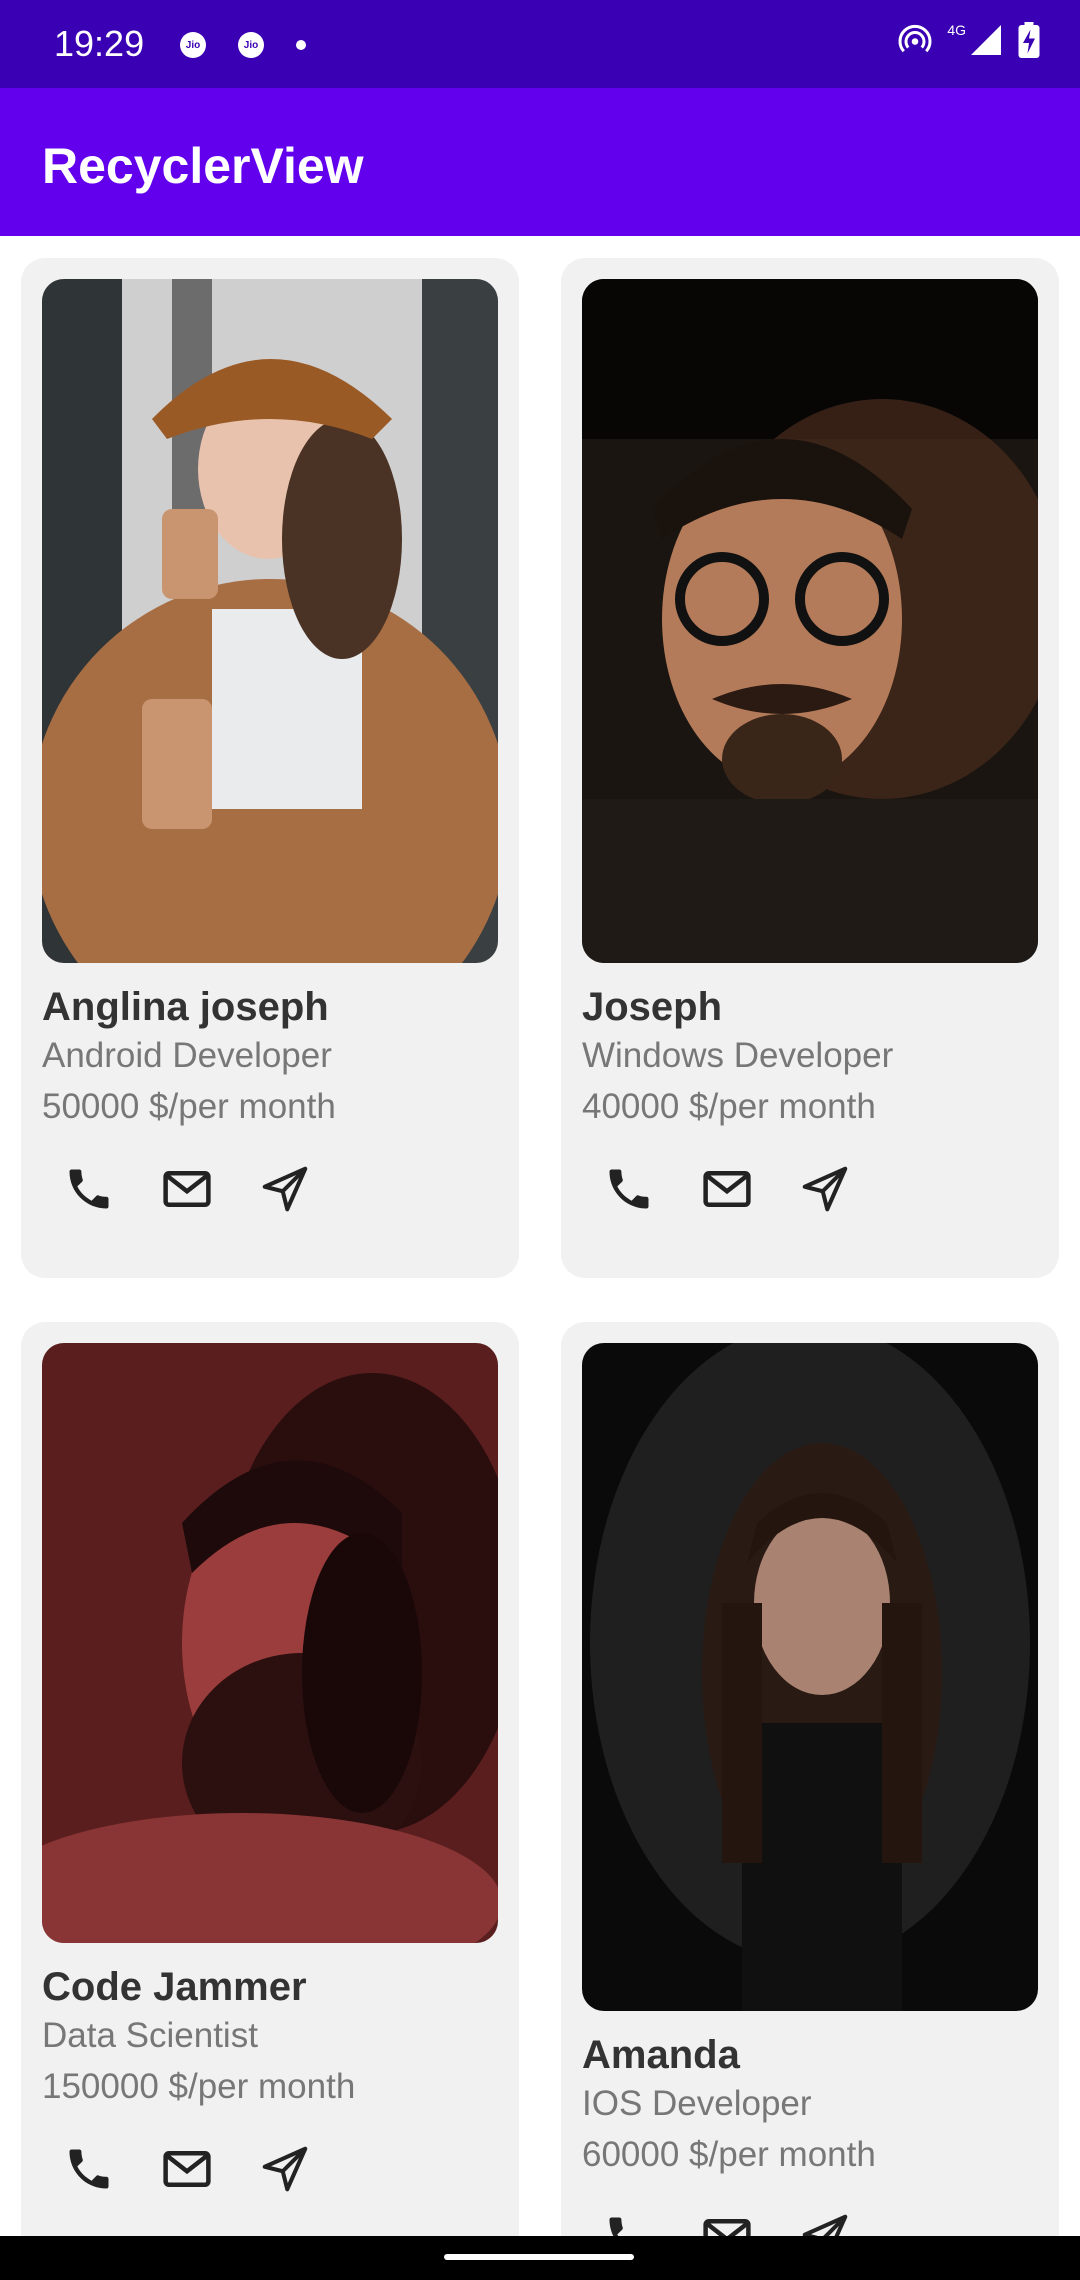 Image resolution: width=1080 pixels, height=2280 pixels. I want to click on employee-role: IOS Developer, so click(697, 2103).